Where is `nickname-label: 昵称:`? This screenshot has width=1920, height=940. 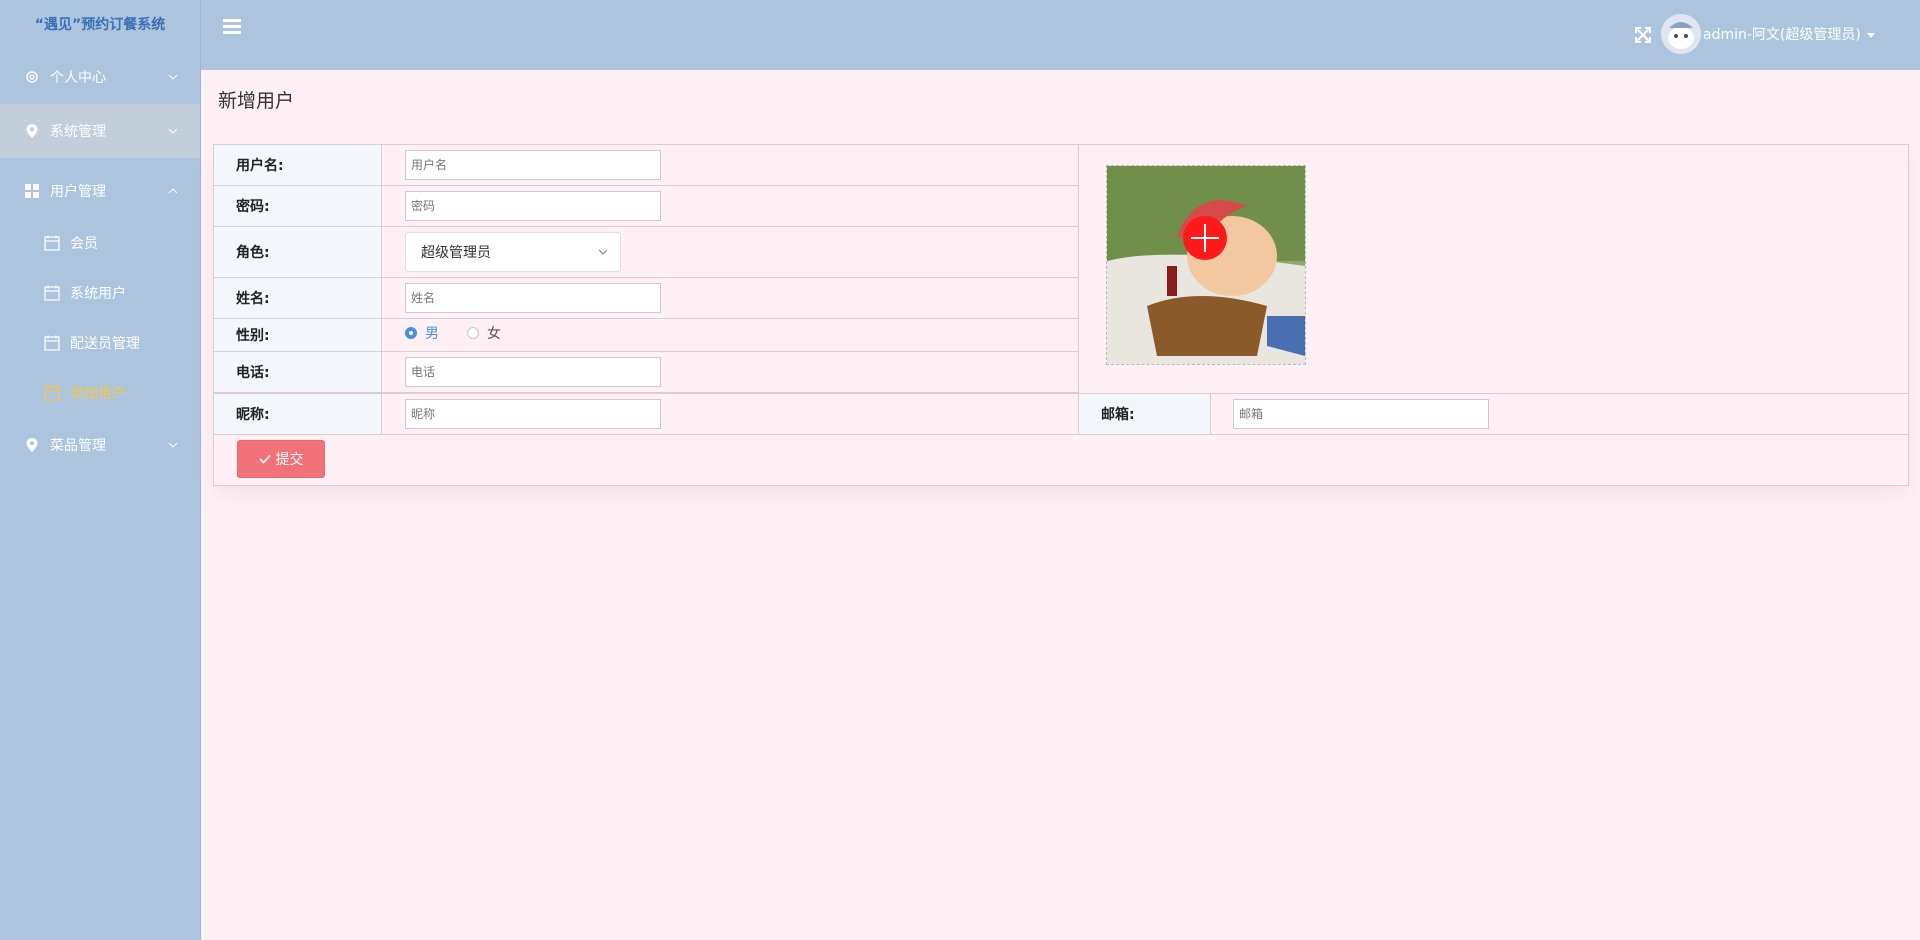 nickname-label: 昵称: is located at coordinates (298, 414).